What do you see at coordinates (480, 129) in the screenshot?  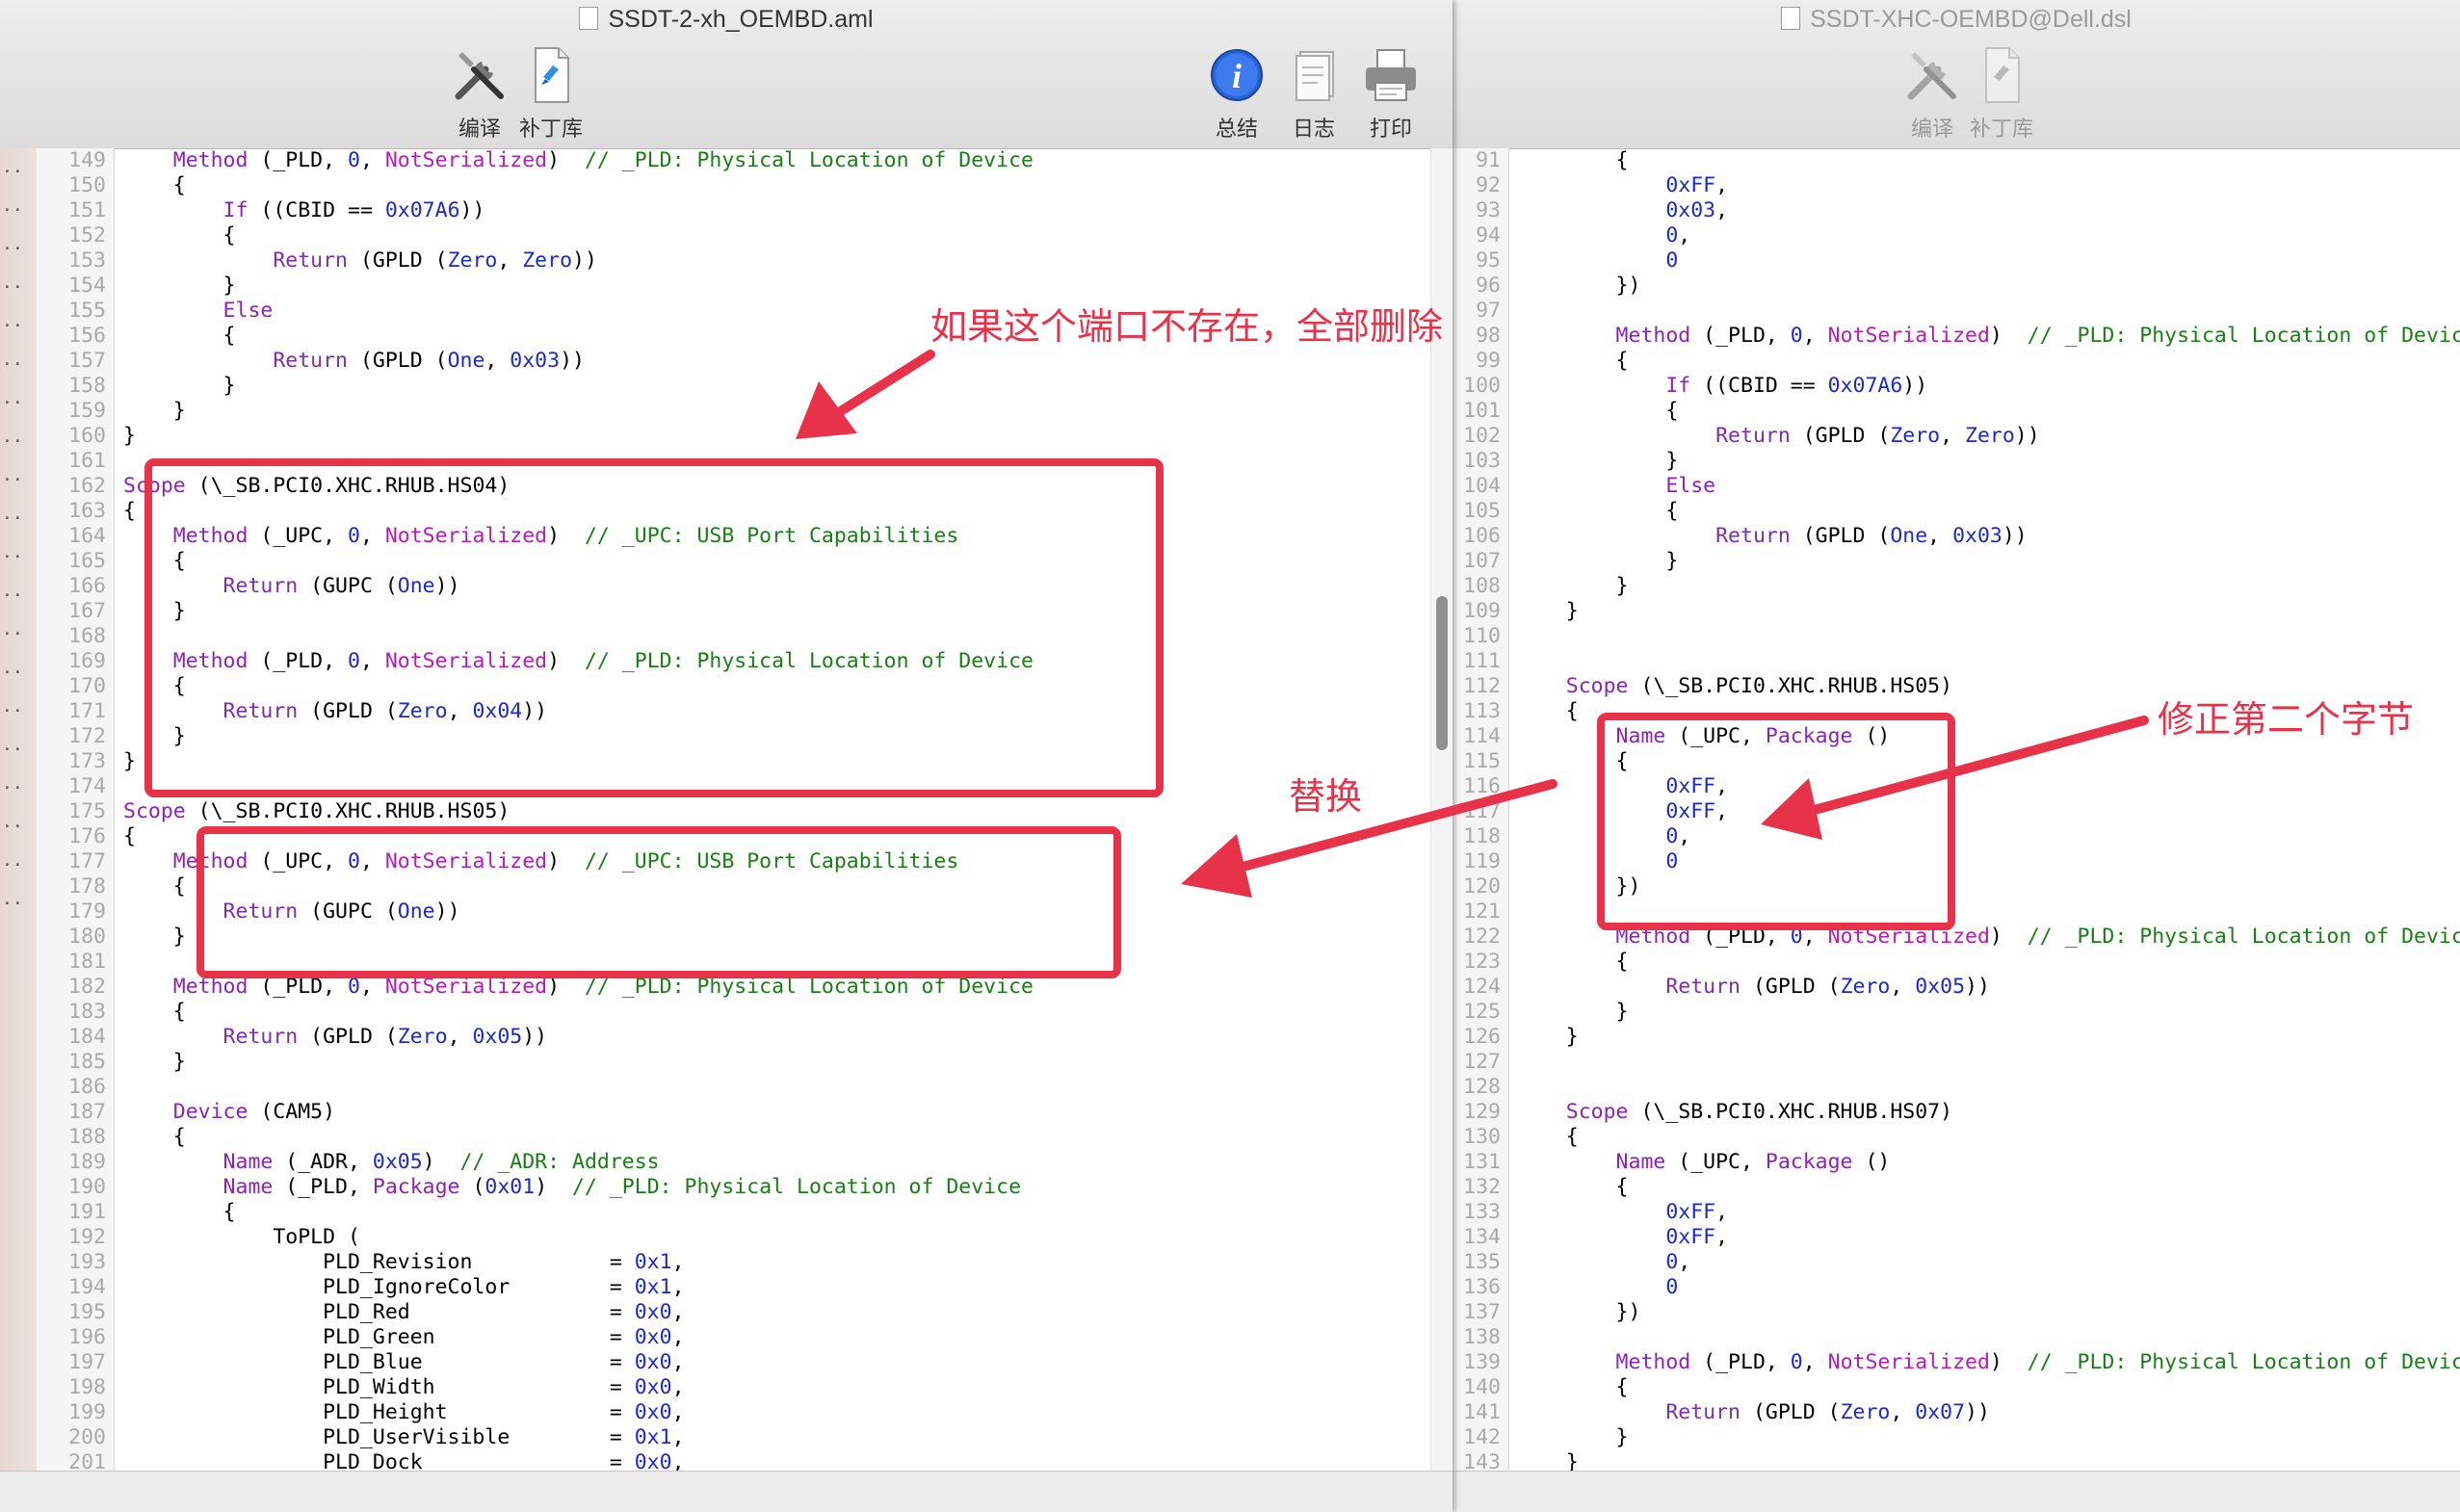 I see `compile-label: 编译` at bounding box center [480, 129].